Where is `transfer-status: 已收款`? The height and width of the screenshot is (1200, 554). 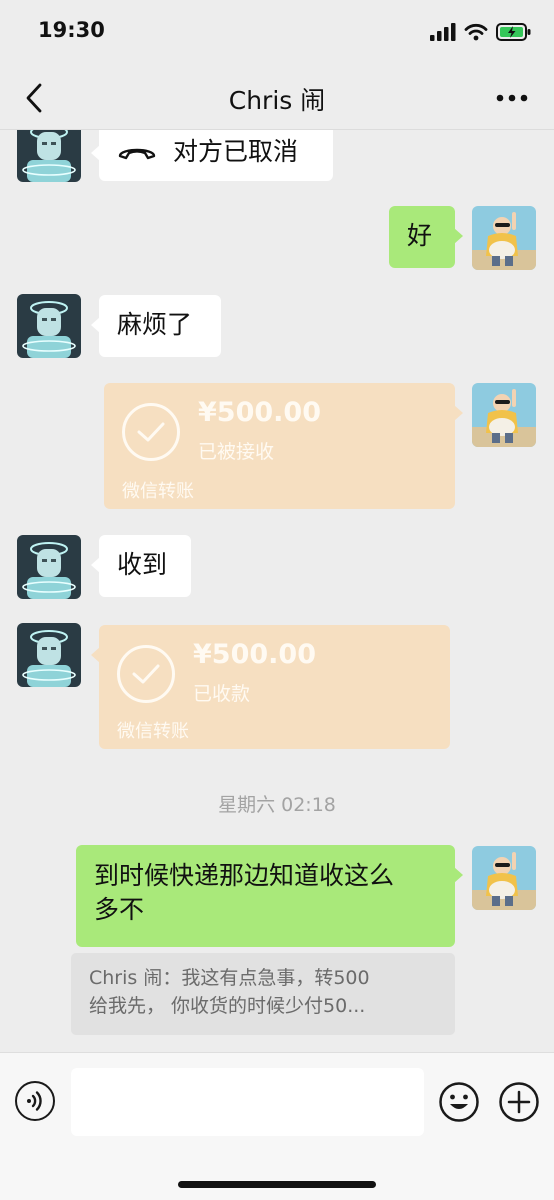 transfer-status: 已收款 is located at coordinates (222, 694).